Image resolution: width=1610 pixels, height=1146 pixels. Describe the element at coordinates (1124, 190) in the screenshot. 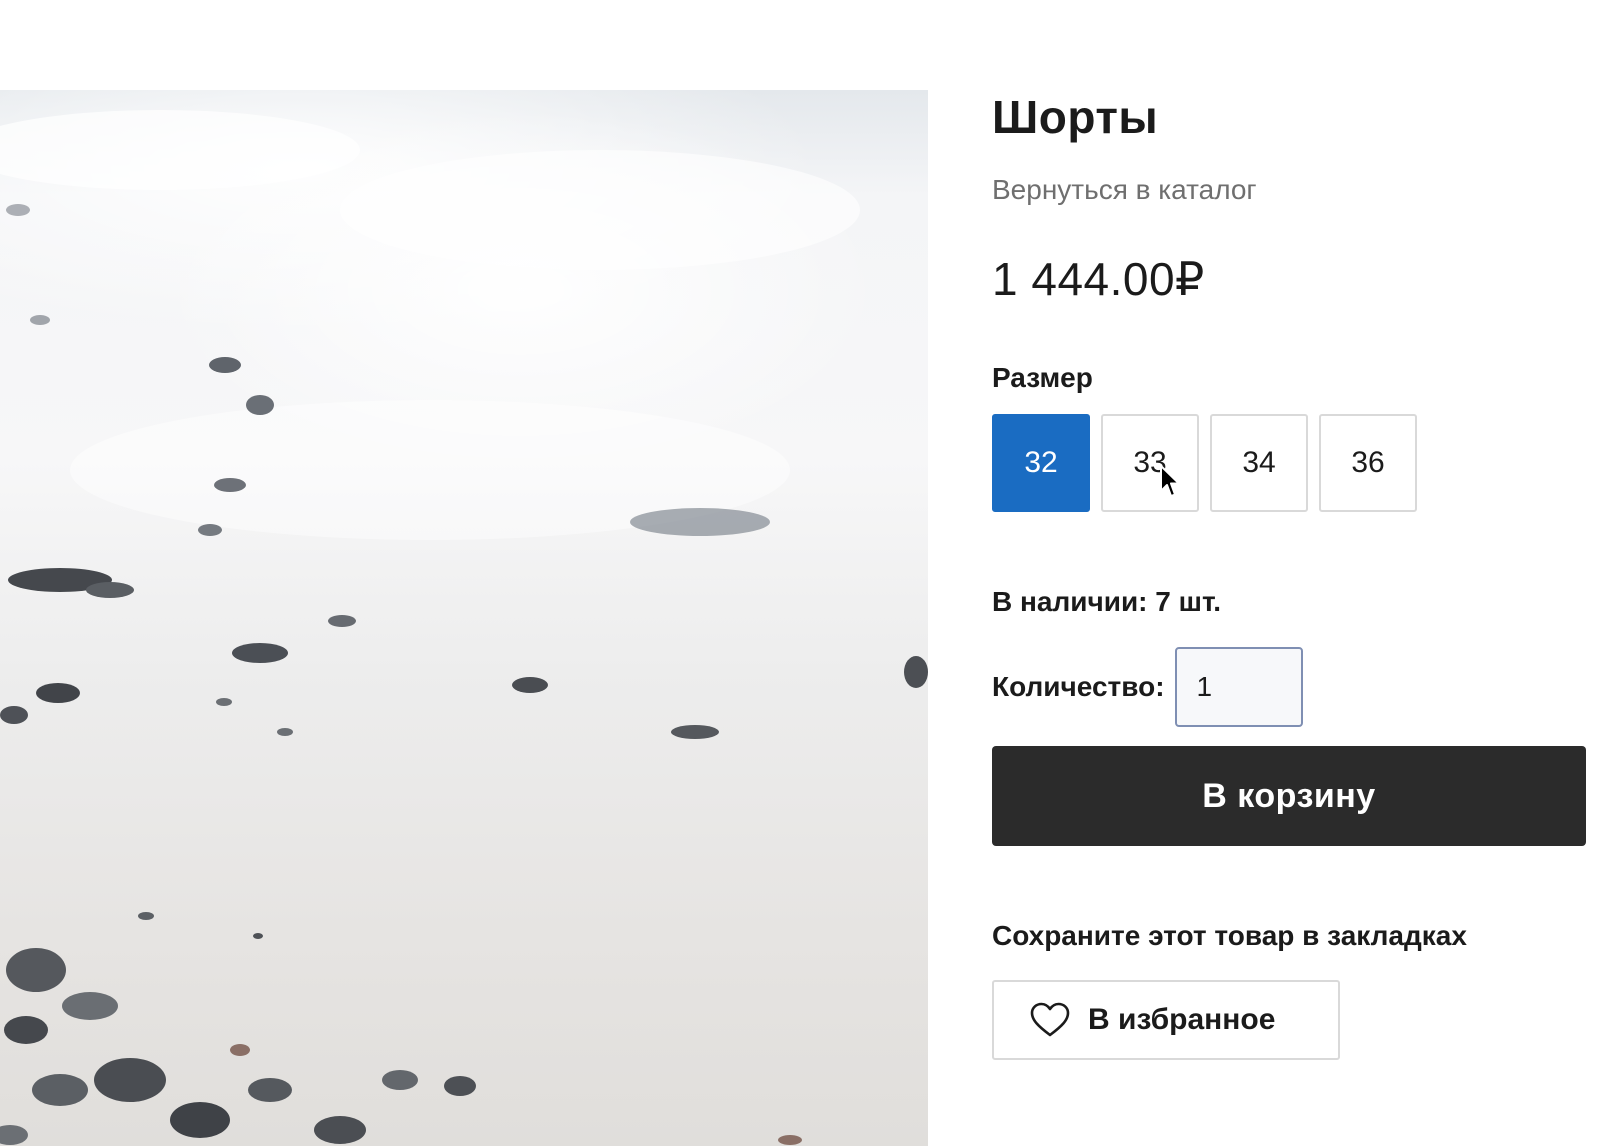

I see `back-to-catalog-link: Вернуться в каталог` at that location.